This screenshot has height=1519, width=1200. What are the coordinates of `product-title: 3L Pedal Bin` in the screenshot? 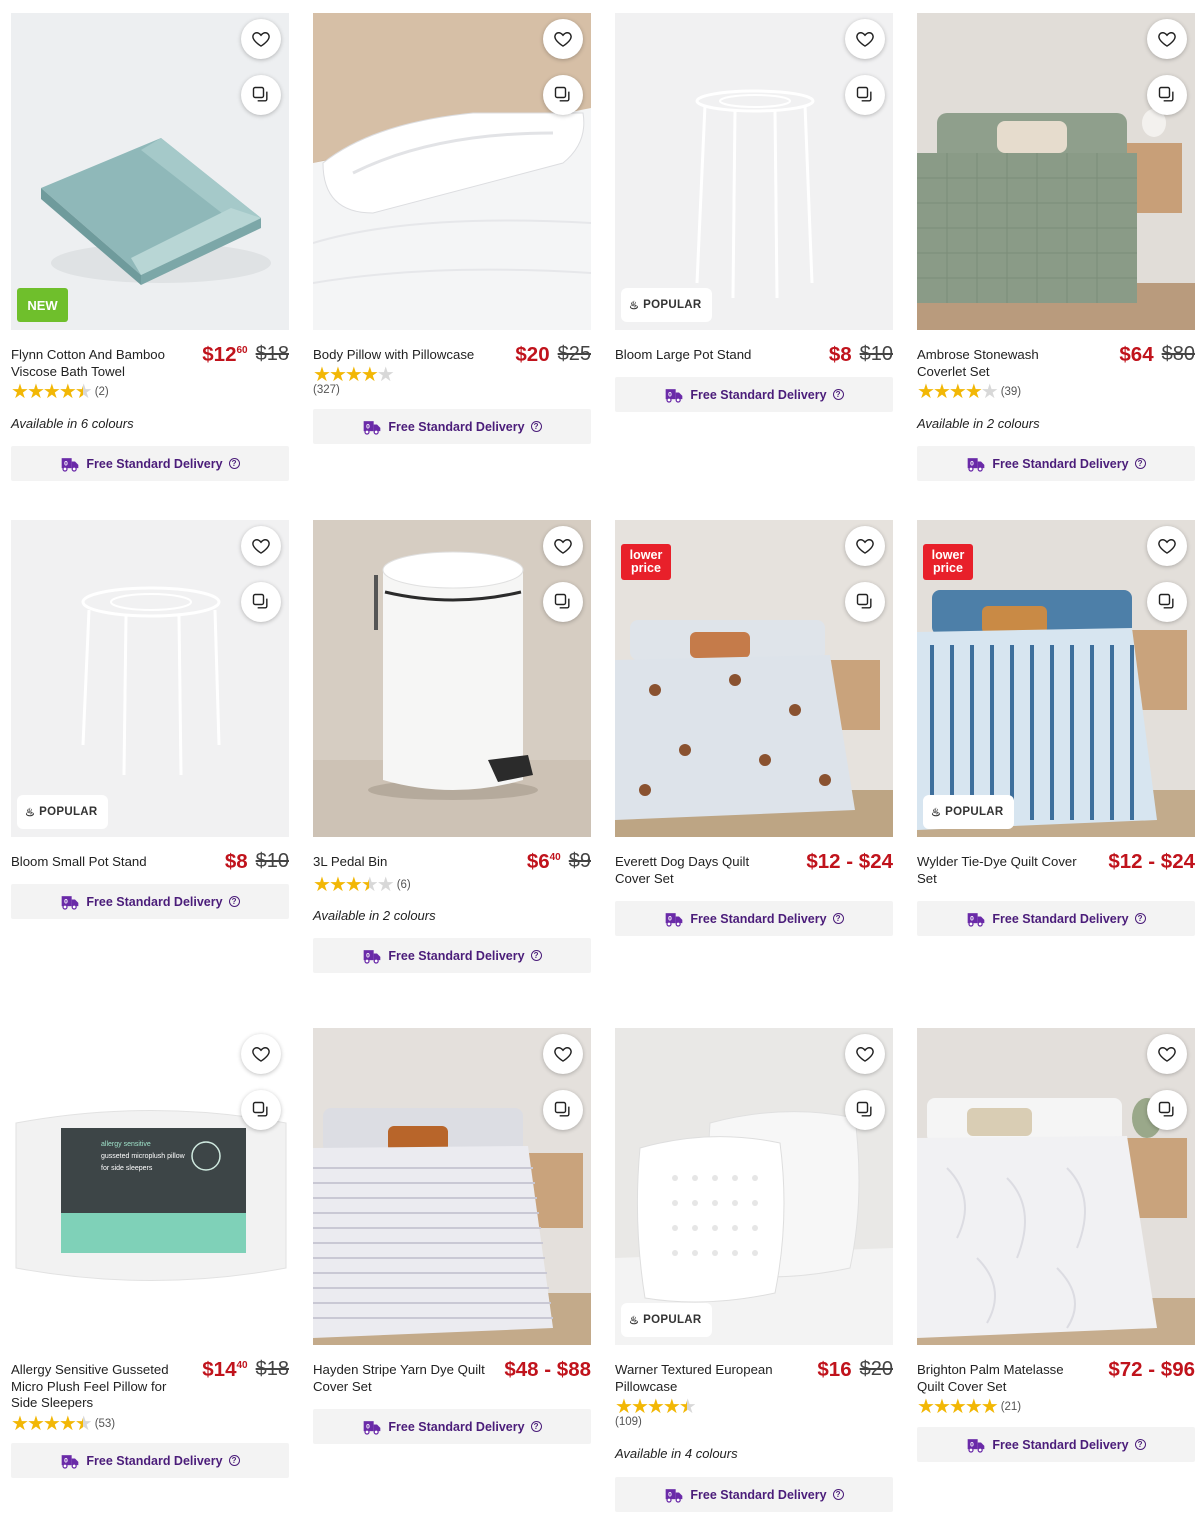 It's located at (399, 862).